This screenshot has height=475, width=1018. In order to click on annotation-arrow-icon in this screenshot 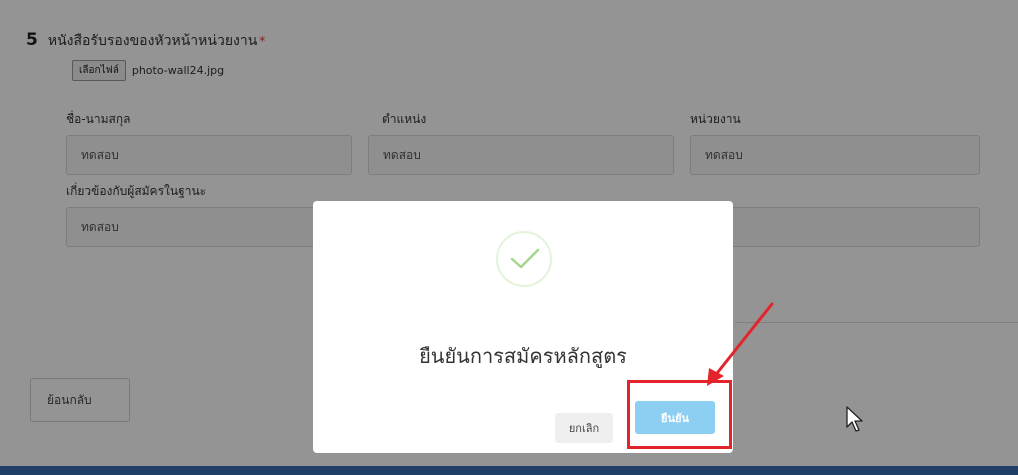, I will do `click(740, 344)`.